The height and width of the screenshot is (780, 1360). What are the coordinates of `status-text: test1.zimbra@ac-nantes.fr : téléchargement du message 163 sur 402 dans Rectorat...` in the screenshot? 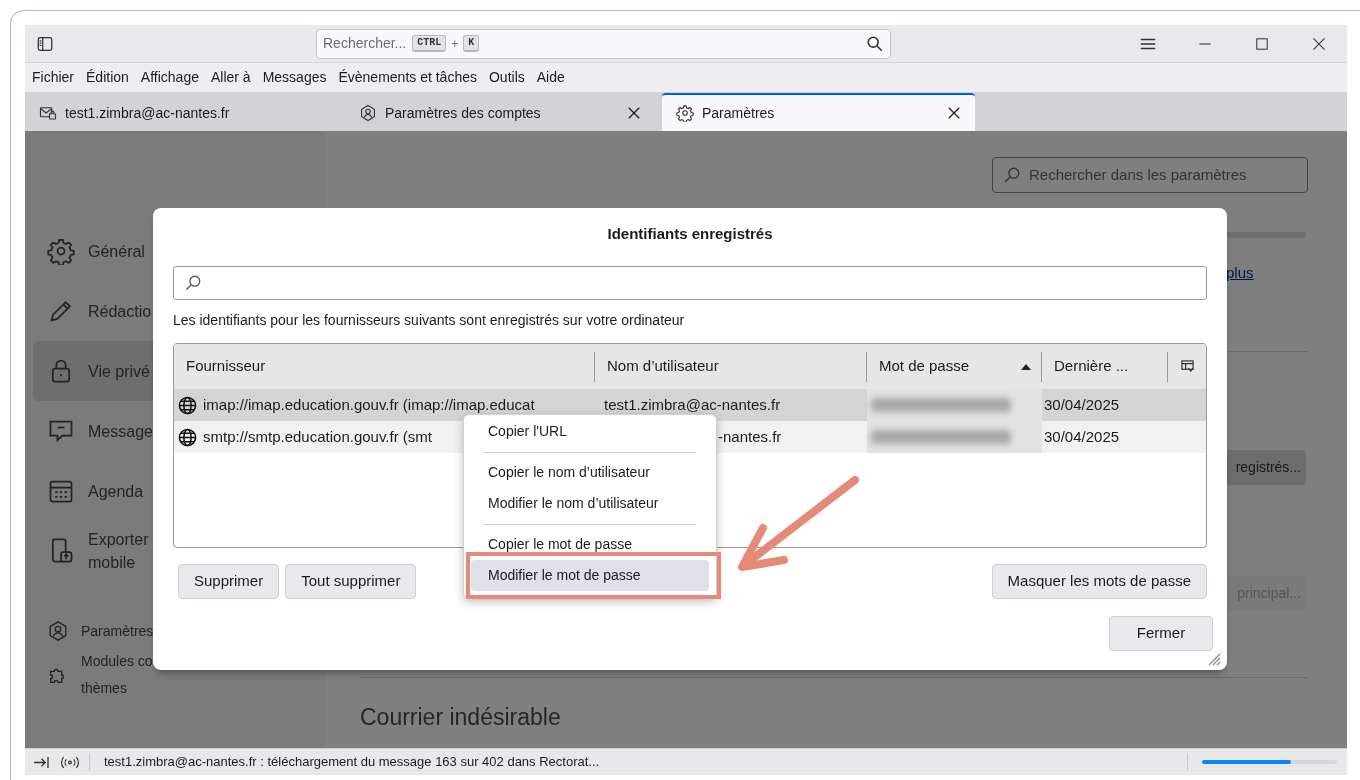 It's located at (352, 762).